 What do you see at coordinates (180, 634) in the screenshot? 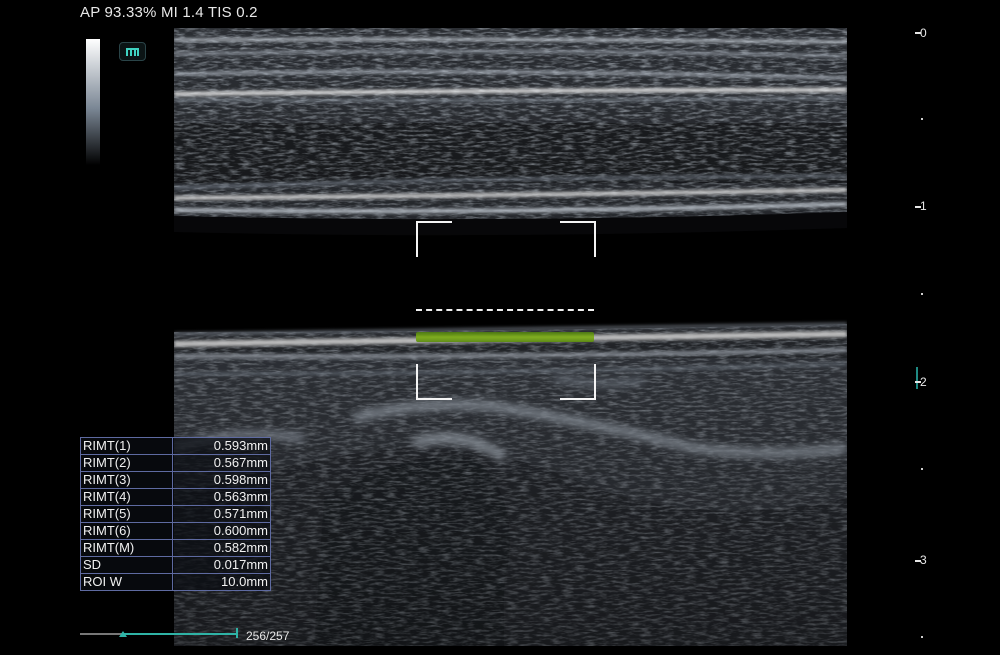
I see `cine-range` at bounding box center [180, 634].